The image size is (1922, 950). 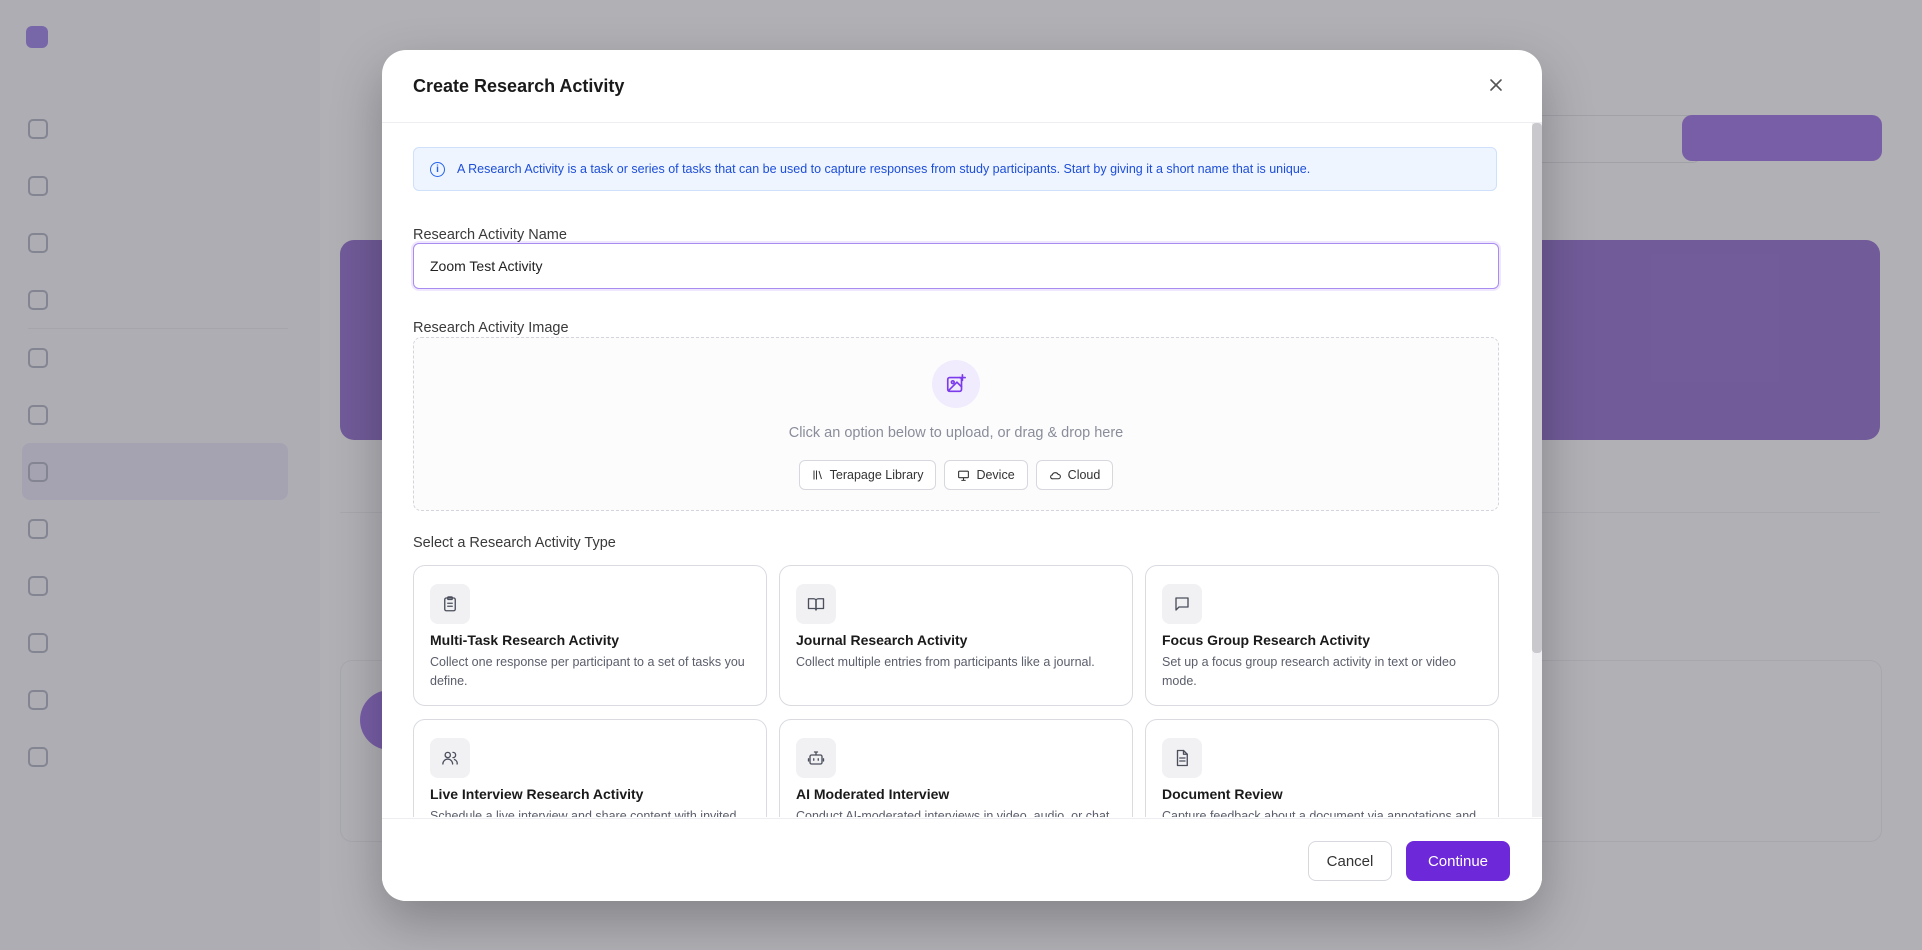 I want to click on type-label: Select a Research Activity Type, so click(x=514, y=543).